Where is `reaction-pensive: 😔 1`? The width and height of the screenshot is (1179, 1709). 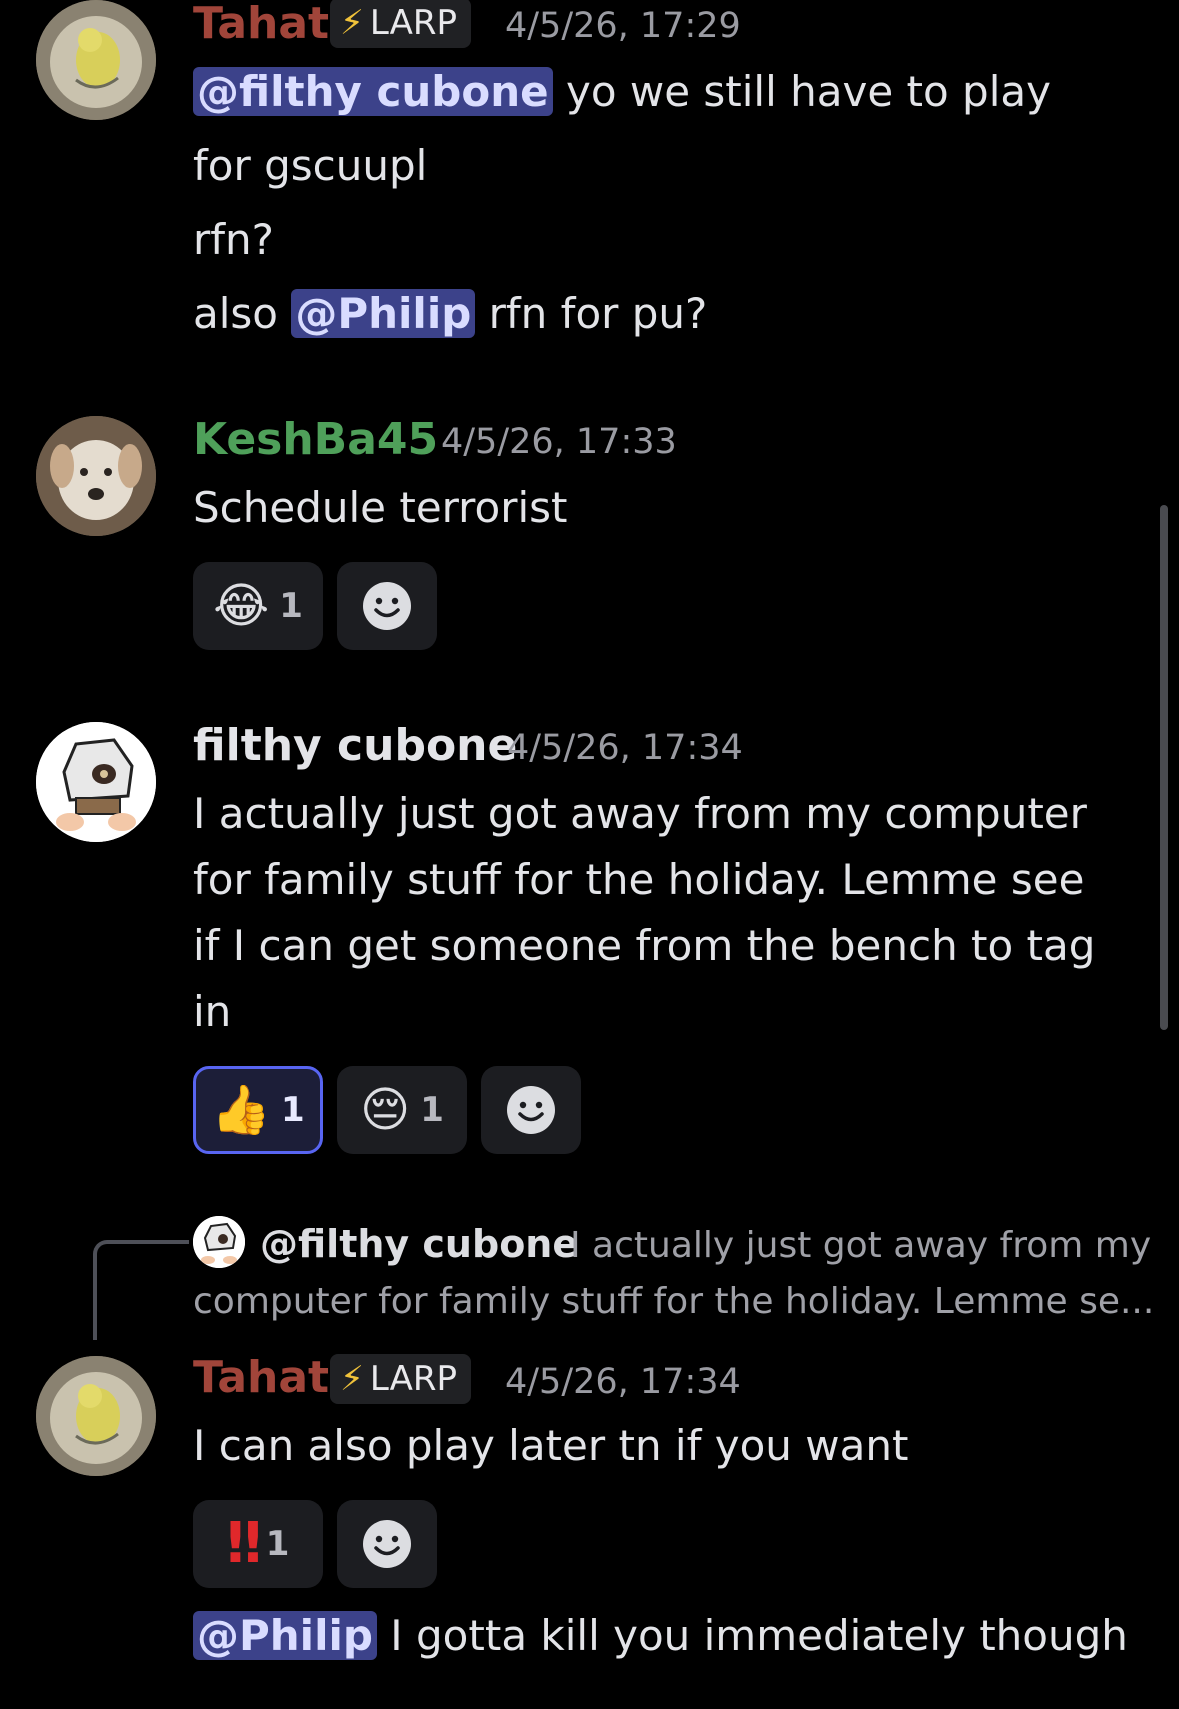
reaction-pensive: 😔 1 is located at coordinates (402, 1110).